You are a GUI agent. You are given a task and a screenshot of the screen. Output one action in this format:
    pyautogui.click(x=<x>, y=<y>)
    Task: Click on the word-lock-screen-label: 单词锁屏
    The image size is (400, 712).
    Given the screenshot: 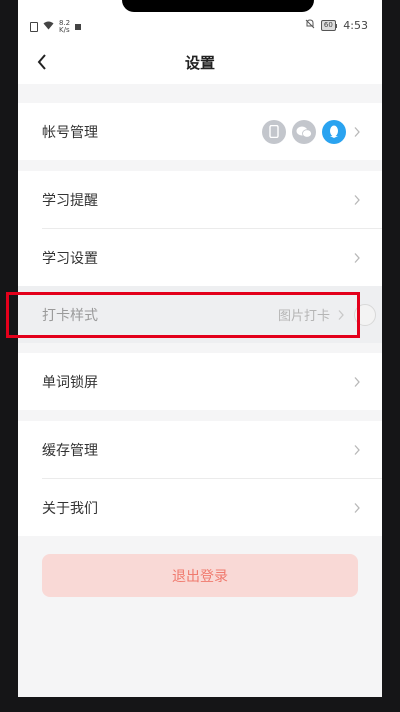 What is the action you would take?
    pyautogui.click(x=70, y=382)
    